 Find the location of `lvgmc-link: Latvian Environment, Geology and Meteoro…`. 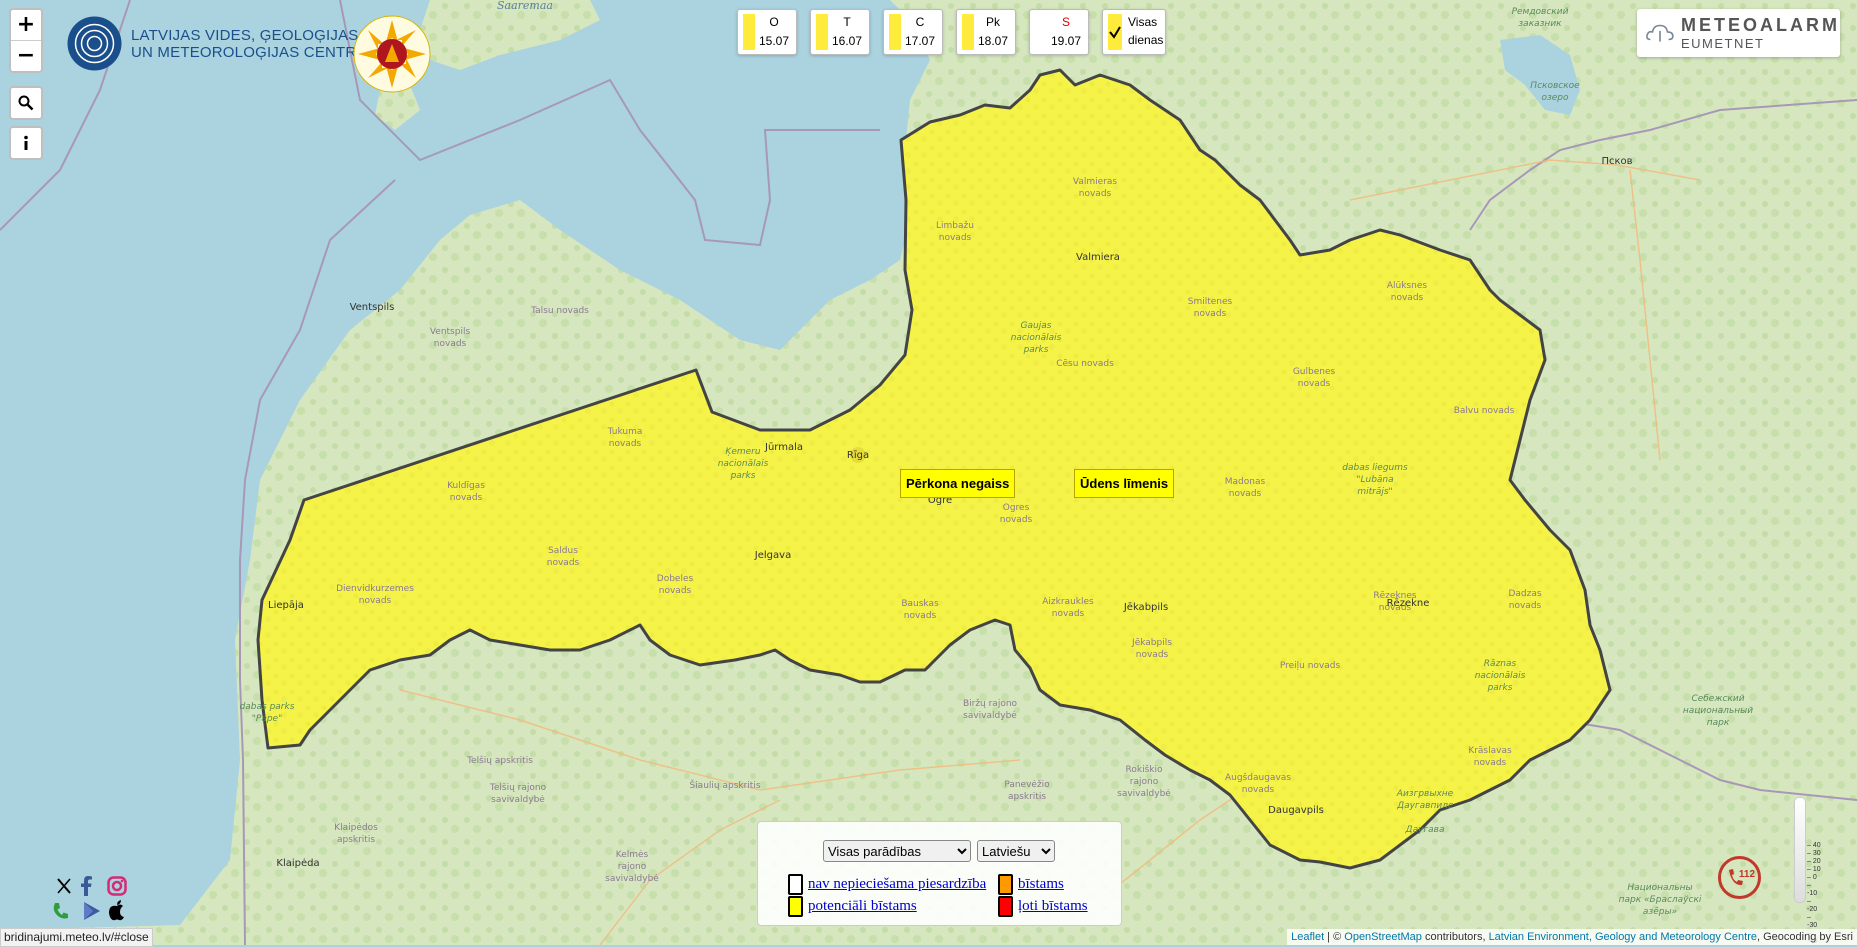

lvgmc-link: Latvian Environment, Geology and Meteoro… is located at coordinates (1623, 937).